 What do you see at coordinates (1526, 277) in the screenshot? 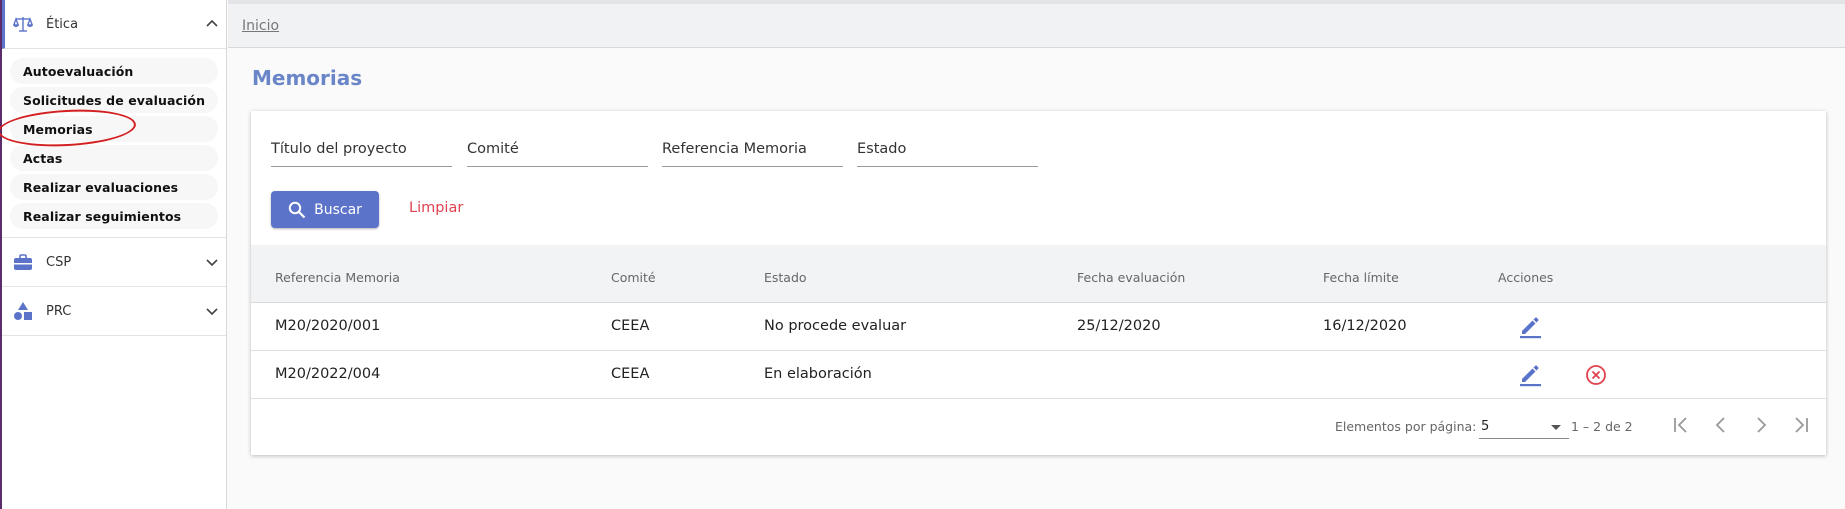
I see `column-acciones: Acciones` at bounding box center [1526, 277].